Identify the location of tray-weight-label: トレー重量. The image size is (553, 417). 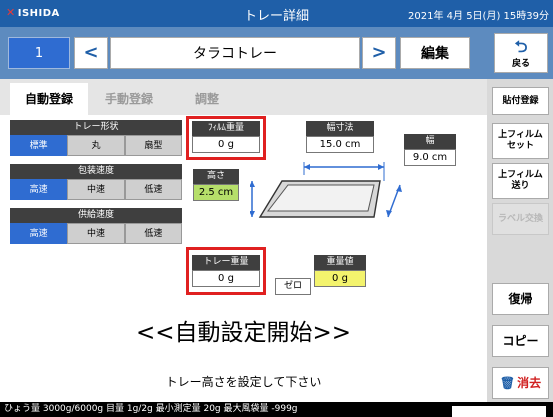
(226, 262).